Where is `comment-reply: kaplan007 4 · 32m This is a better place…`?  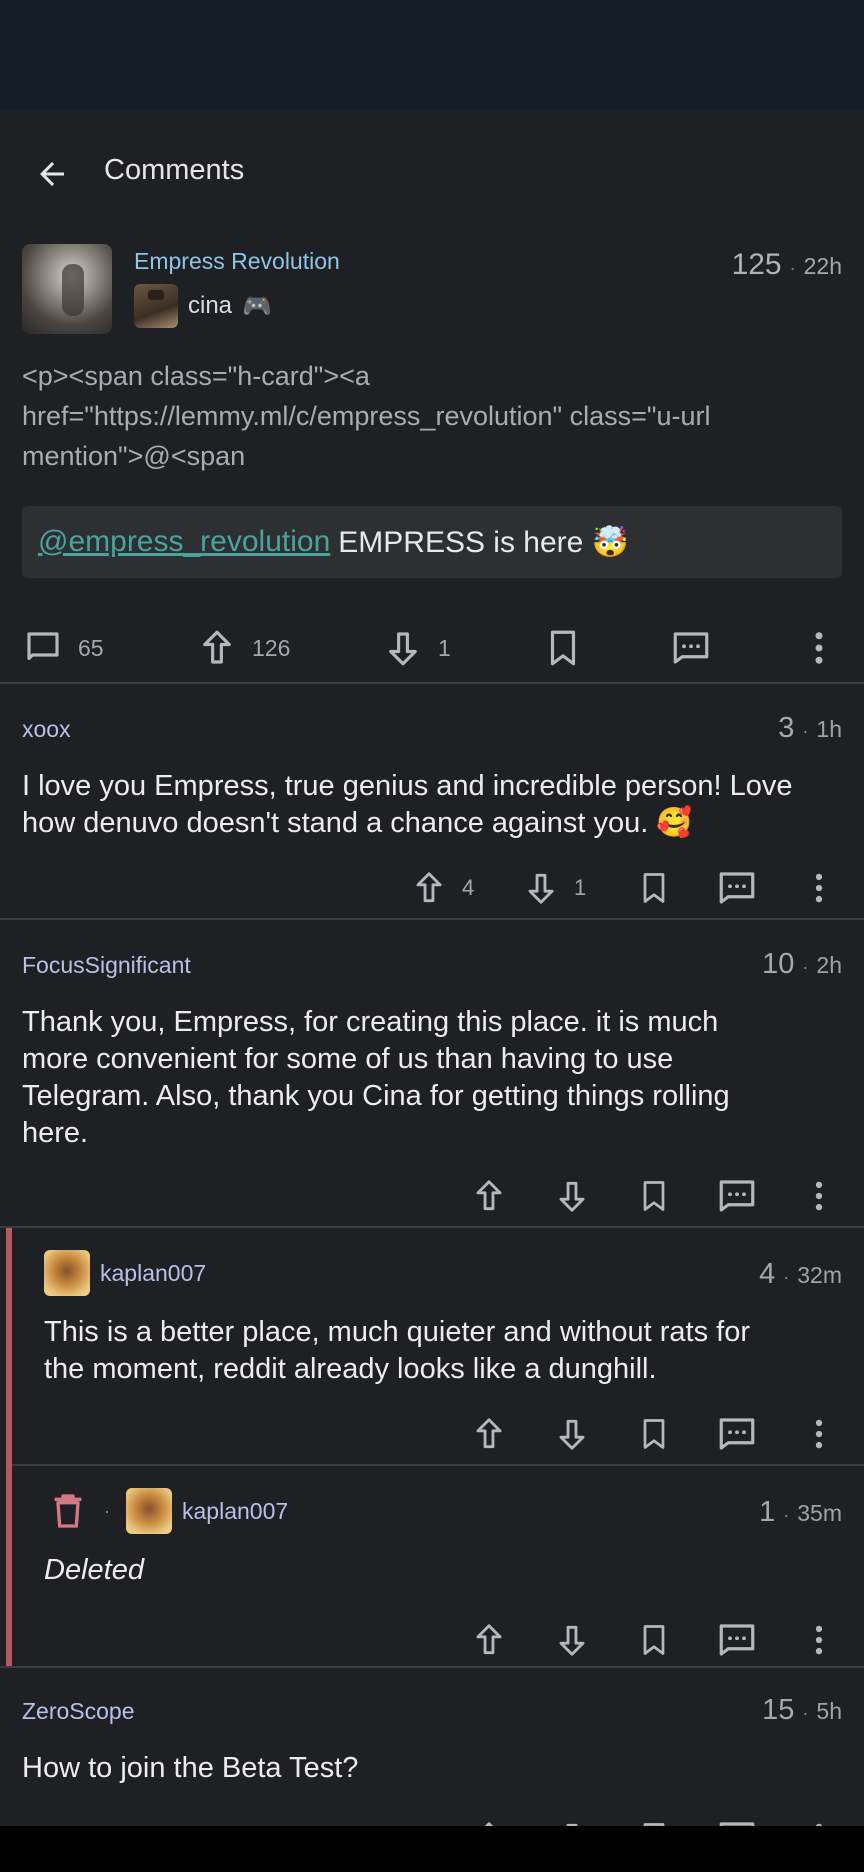
comment-reply: kaplan007 4 · 32m This is a better place… is located at coordinates (432, 1346).